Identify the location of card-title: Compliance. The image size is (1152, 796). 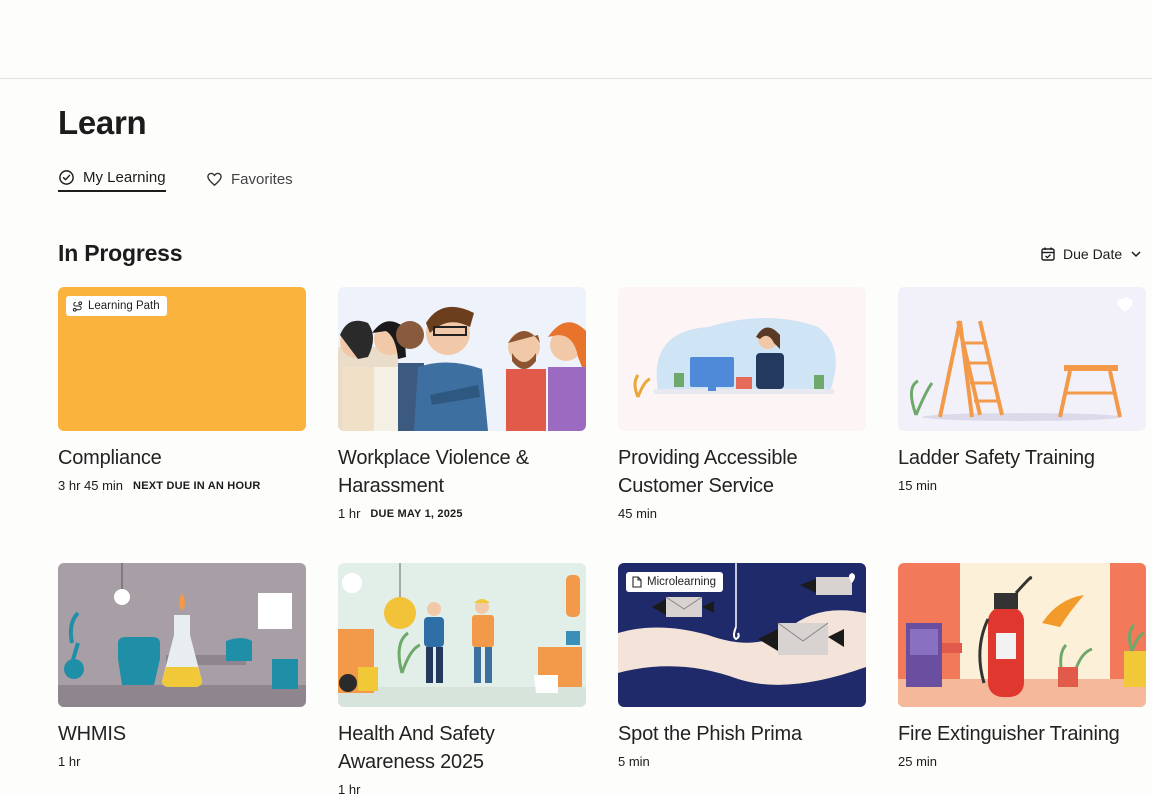
(110, 458).